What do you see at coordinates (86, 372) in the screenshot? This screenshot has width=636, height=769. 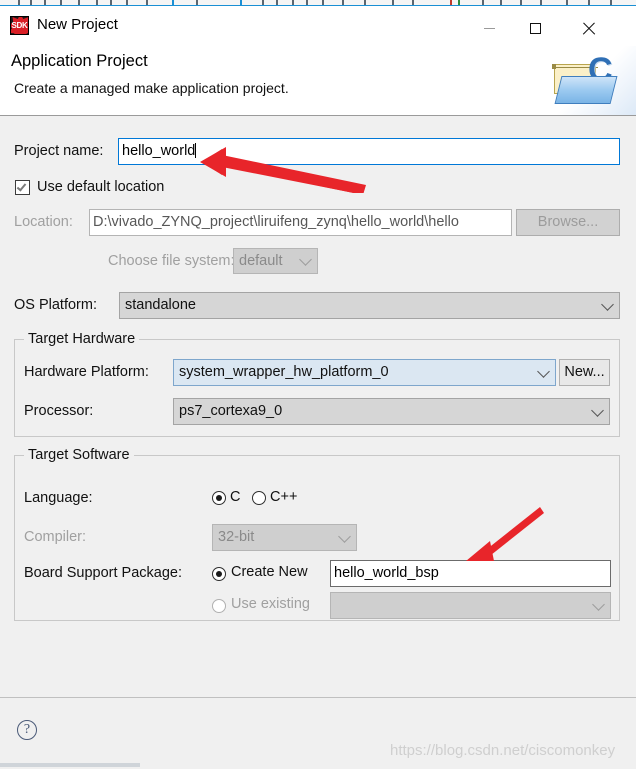 I see `hardware-platform-label: Hardware Platform:` at bounding box center [86, 372].